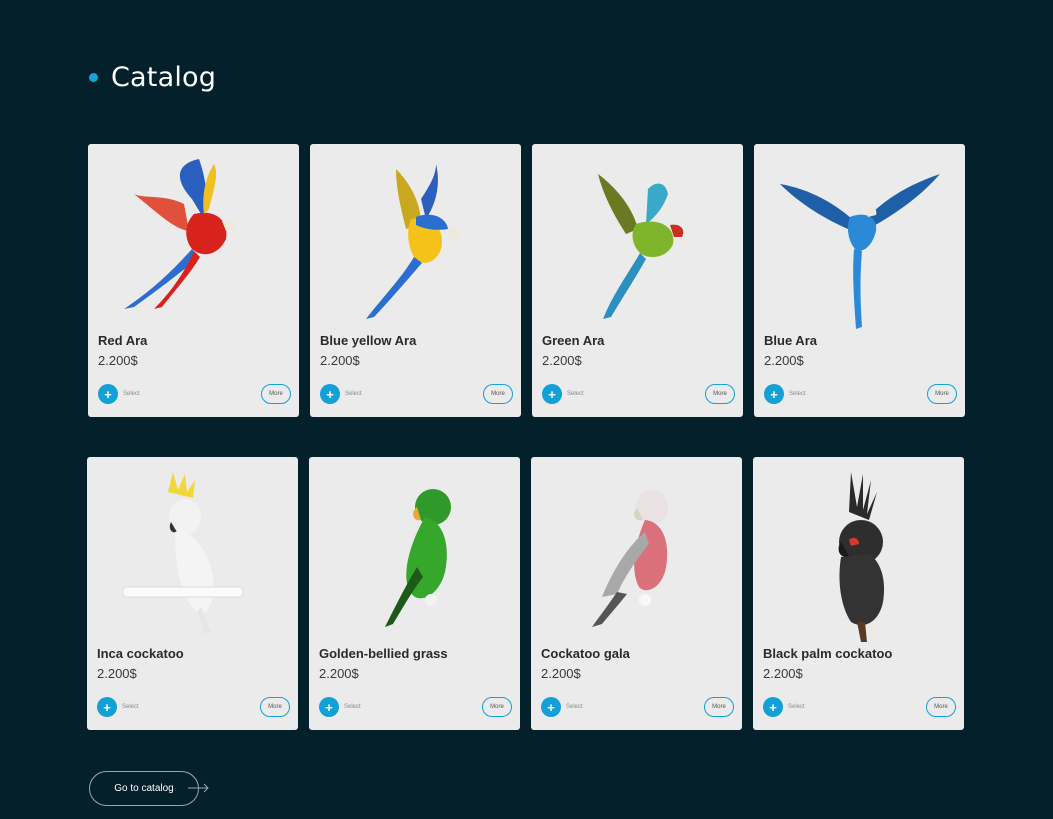  What do you see at coordinates (415, 244) in the screenshot?
I see `blue-yellow-macaw-icon` at bounding box center [415, 244].